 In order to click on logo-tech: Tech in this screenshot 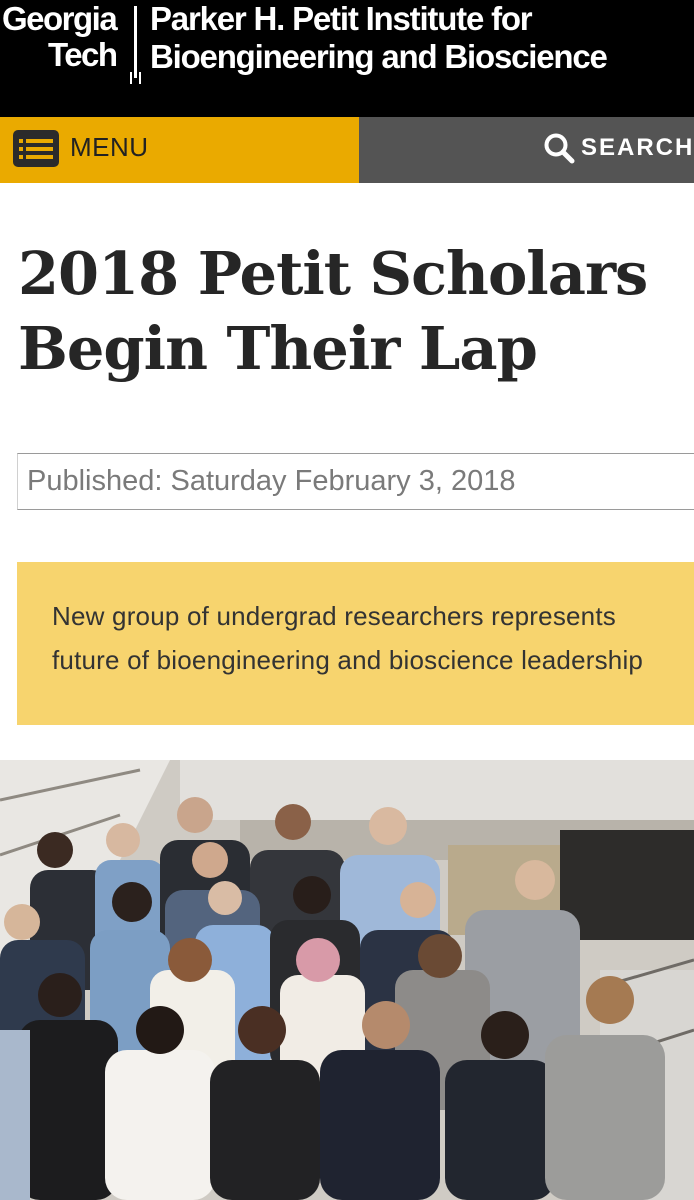, I will do `click(83, 54)`.